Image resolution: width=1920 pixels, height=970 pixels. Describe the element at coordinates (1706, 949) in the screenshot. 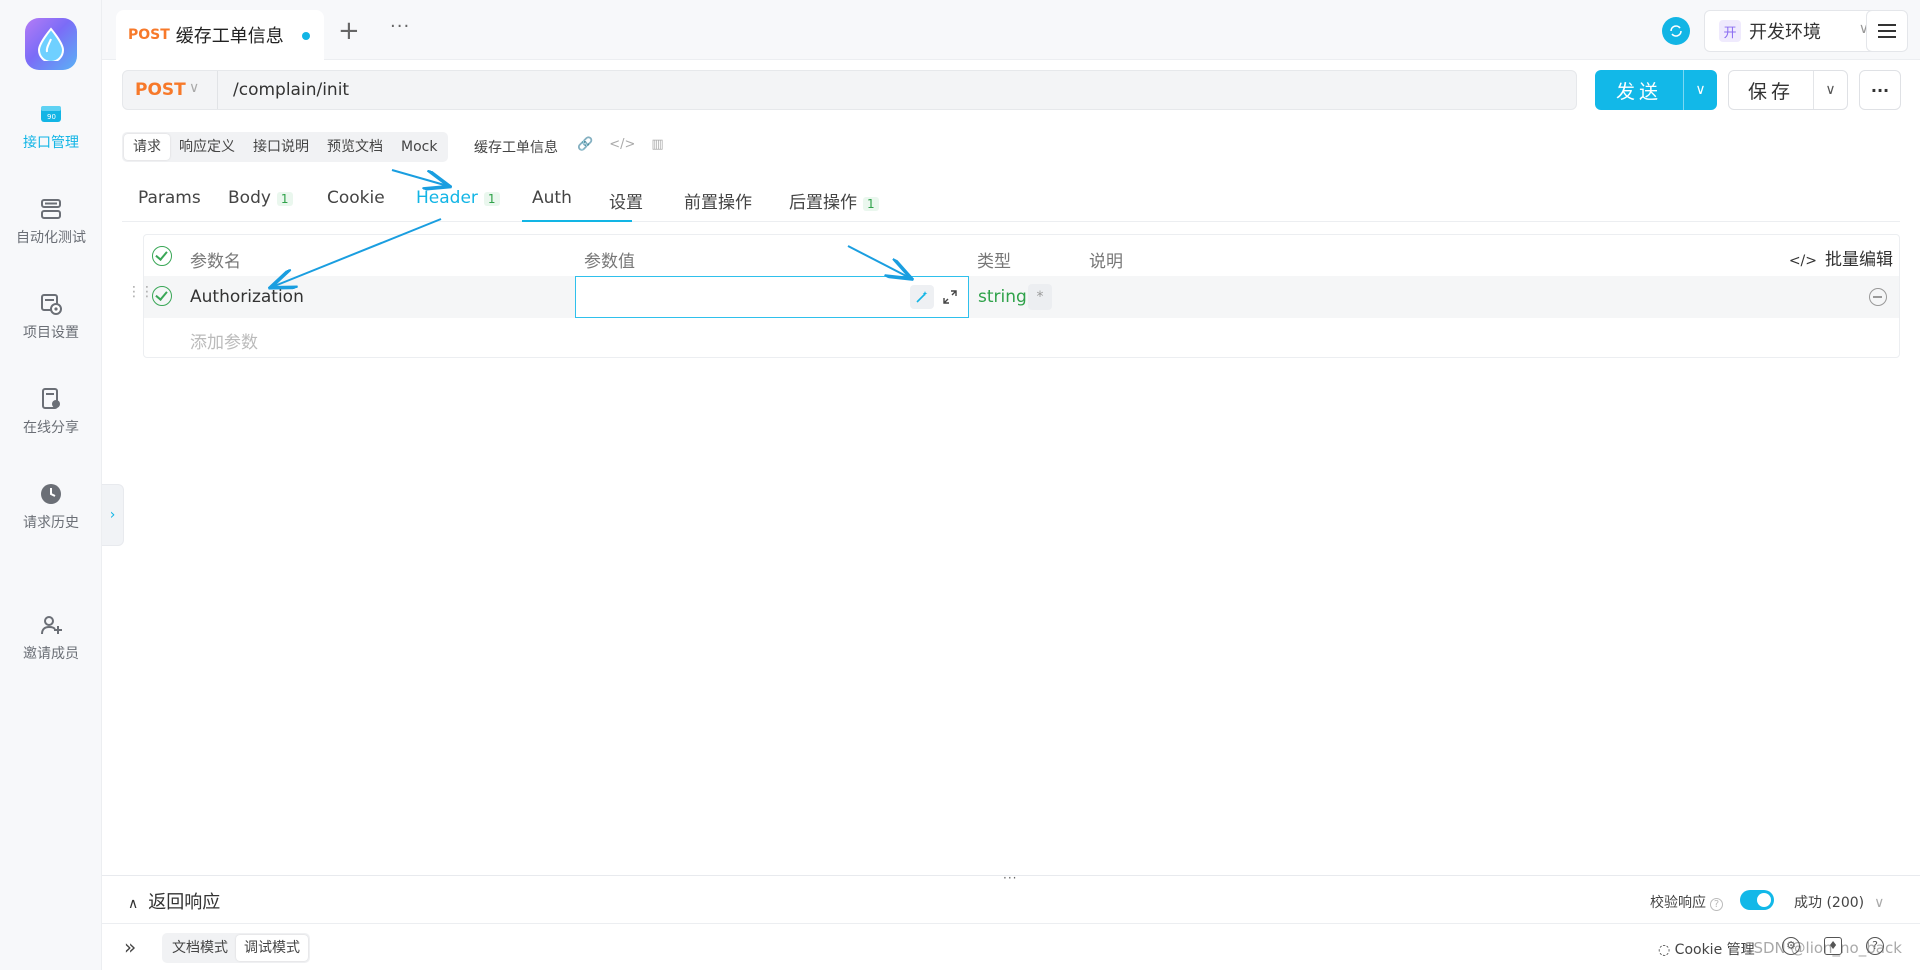

I see `cookie-manager-button: ◌ Cookie 管理` at that location.